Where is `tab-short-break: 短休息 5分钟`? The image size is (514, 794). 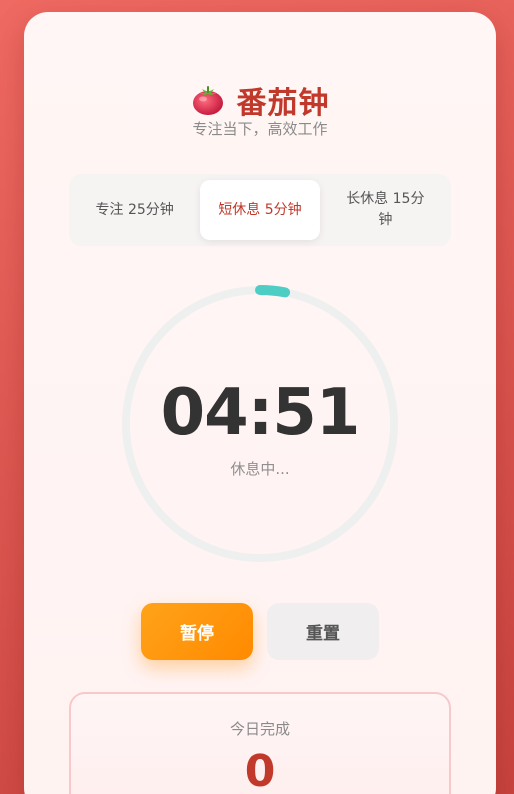
tab-short-break: 短休息 5分钟 is located at coordinates (260, 210).